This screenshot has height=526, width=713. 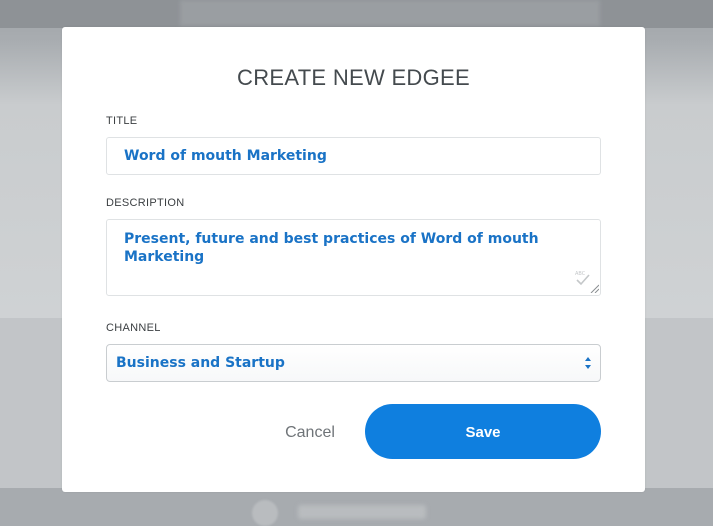 What do you see at coordinates (145, 203) in the screenshot?
I see `description-label: DESCRIPTION` at bounding box center [145, 203].